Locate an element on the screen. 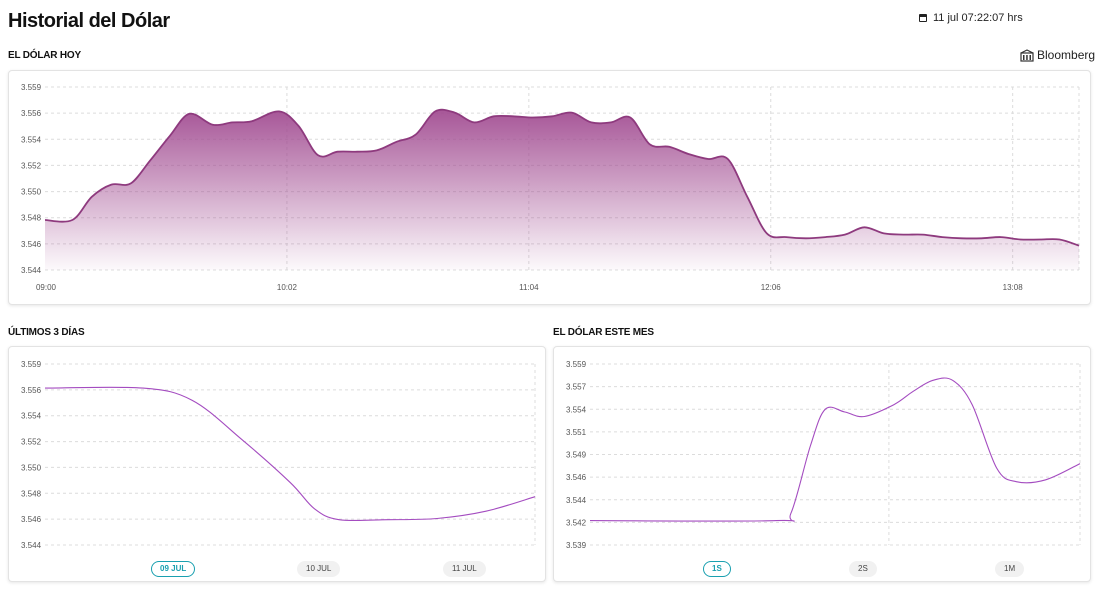 The image size is (1096, 591). timestamp: 11 jul 07:22:07 hrs is located at coordinates (971, 18).